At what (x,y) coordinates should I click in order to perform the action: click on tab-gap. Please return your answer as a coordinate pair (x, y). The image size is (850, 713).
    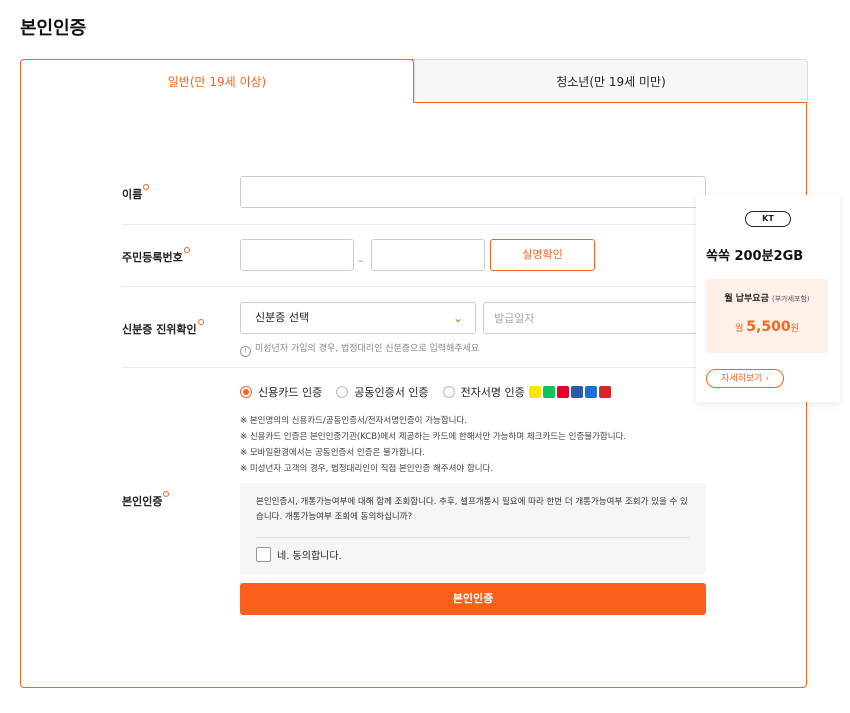
    Looking at the image, I should click on (217, 102).